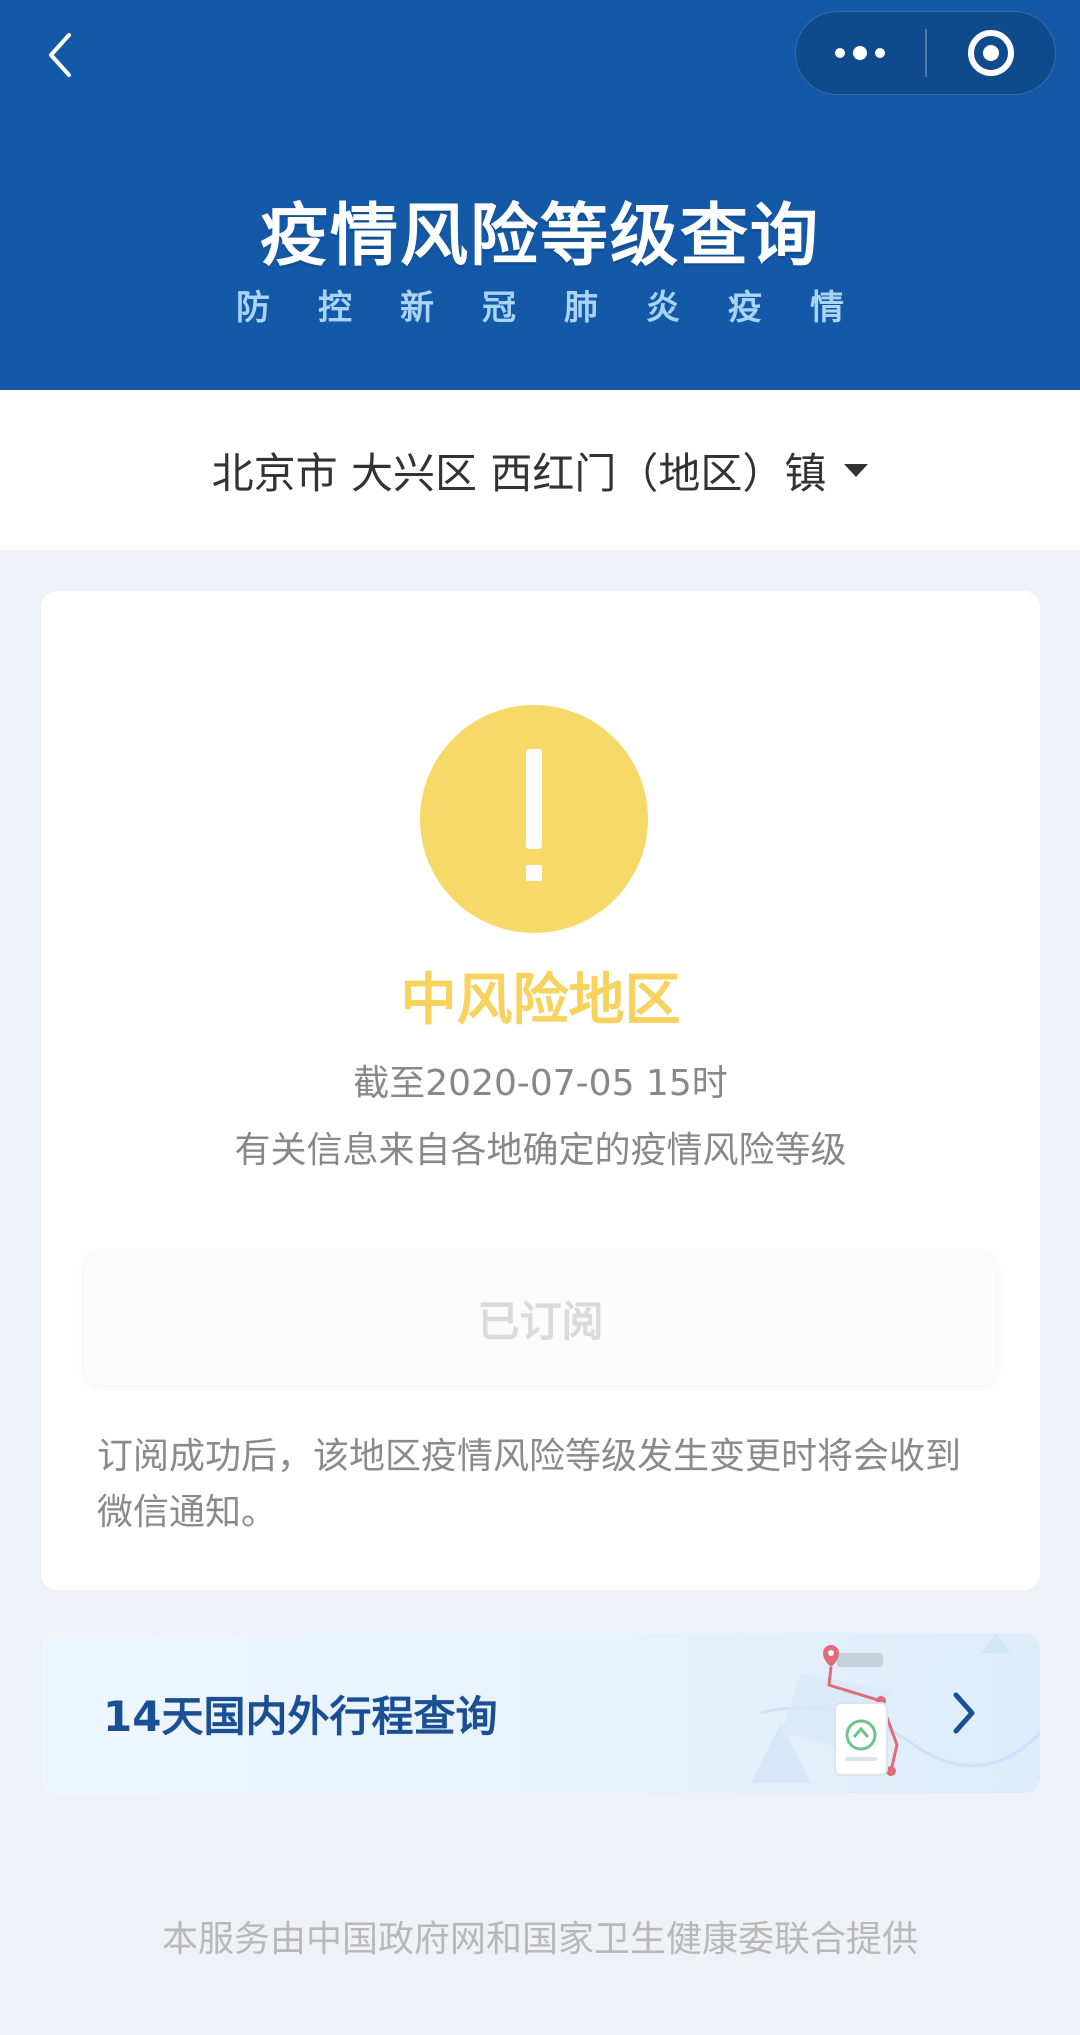 The image size is (1080, 2035). Describe the element at coordinates (300, 1716) in the screenshot. I see `travel-query-label: 14天国内外行程查询` at that location.